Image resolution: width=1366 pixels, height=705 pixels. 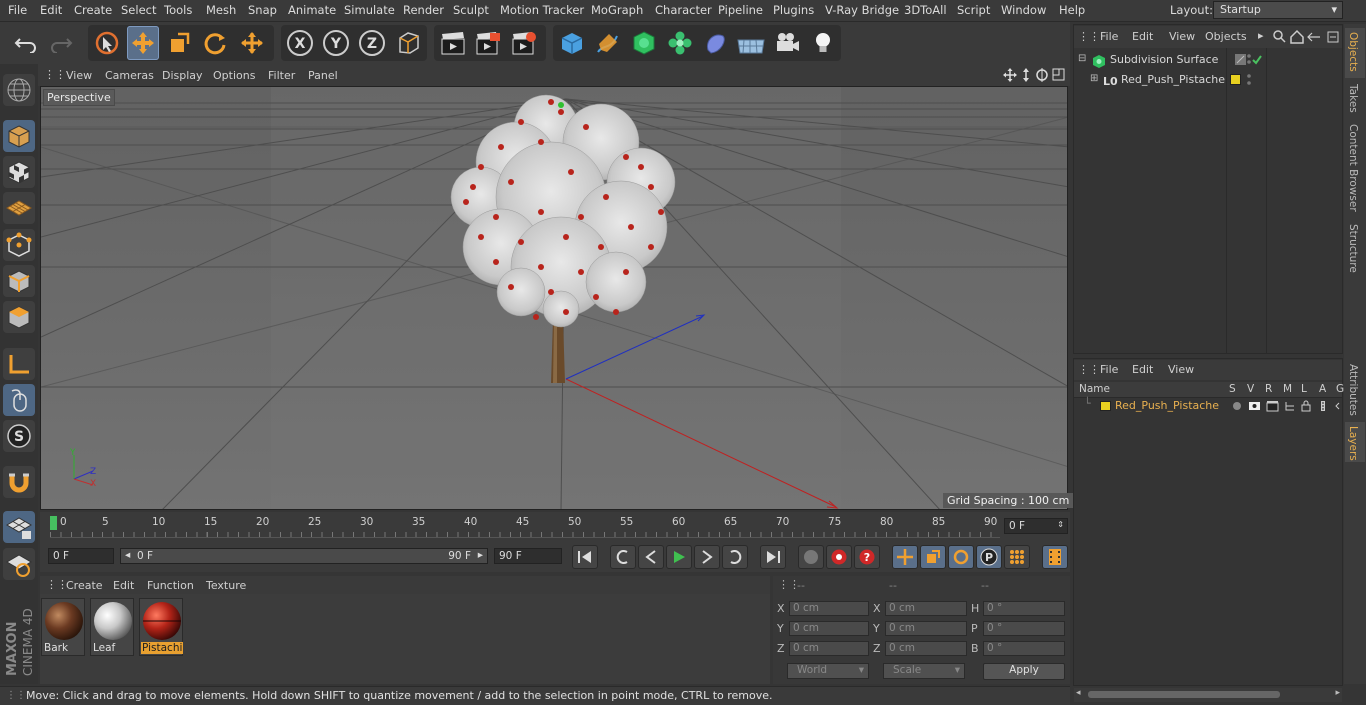 I want to click on deformer-button, so click(x=716, y=43).